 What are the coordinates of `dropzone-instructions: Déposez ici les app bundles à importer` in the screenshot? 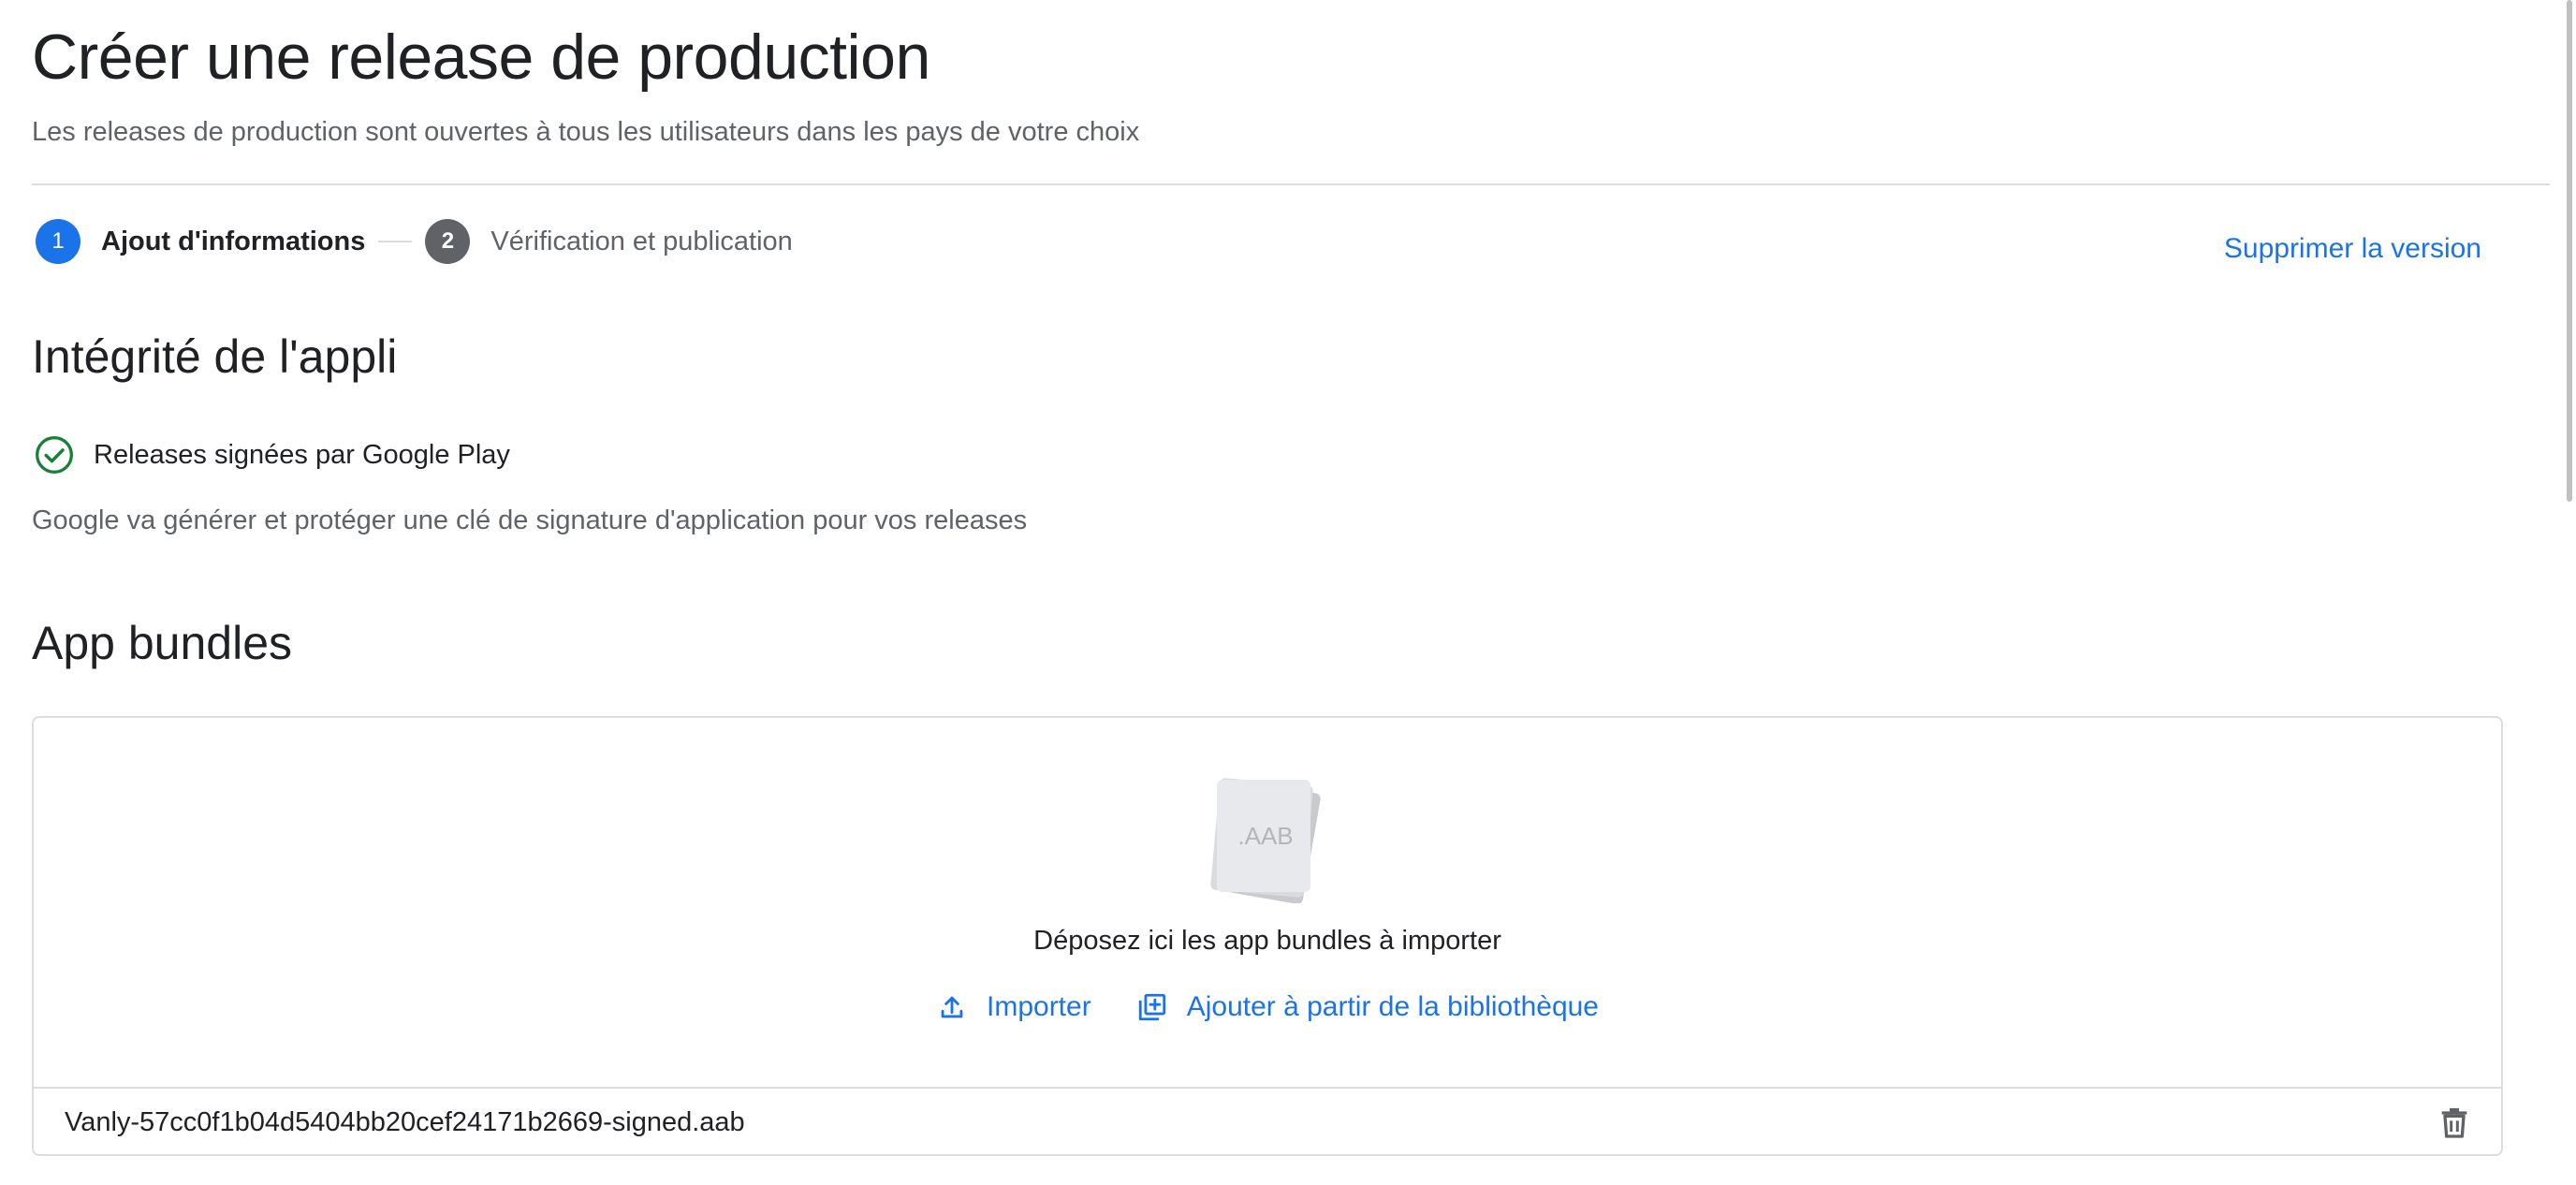 It's located at (1267, 941).